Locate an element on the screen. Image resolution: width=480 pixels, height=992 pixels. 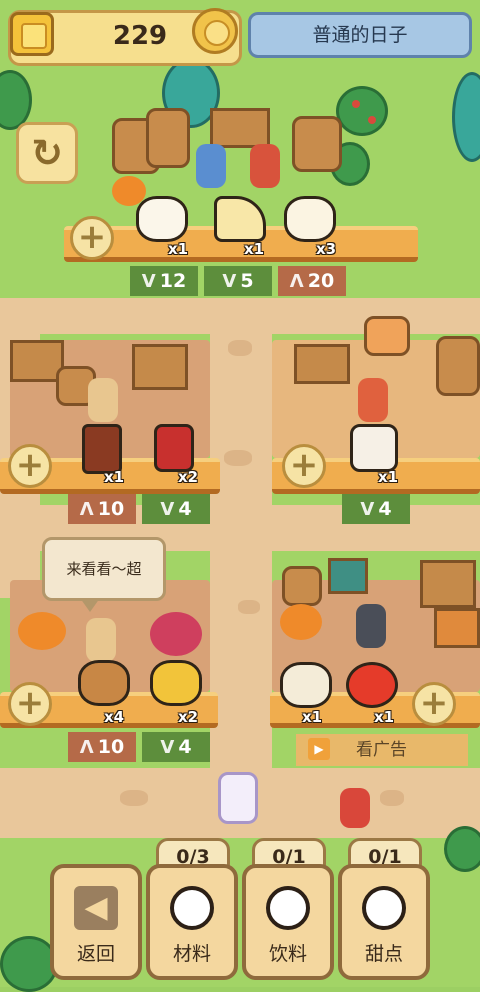
ingredient-bowl-icon is located at coordinates (192, 908).